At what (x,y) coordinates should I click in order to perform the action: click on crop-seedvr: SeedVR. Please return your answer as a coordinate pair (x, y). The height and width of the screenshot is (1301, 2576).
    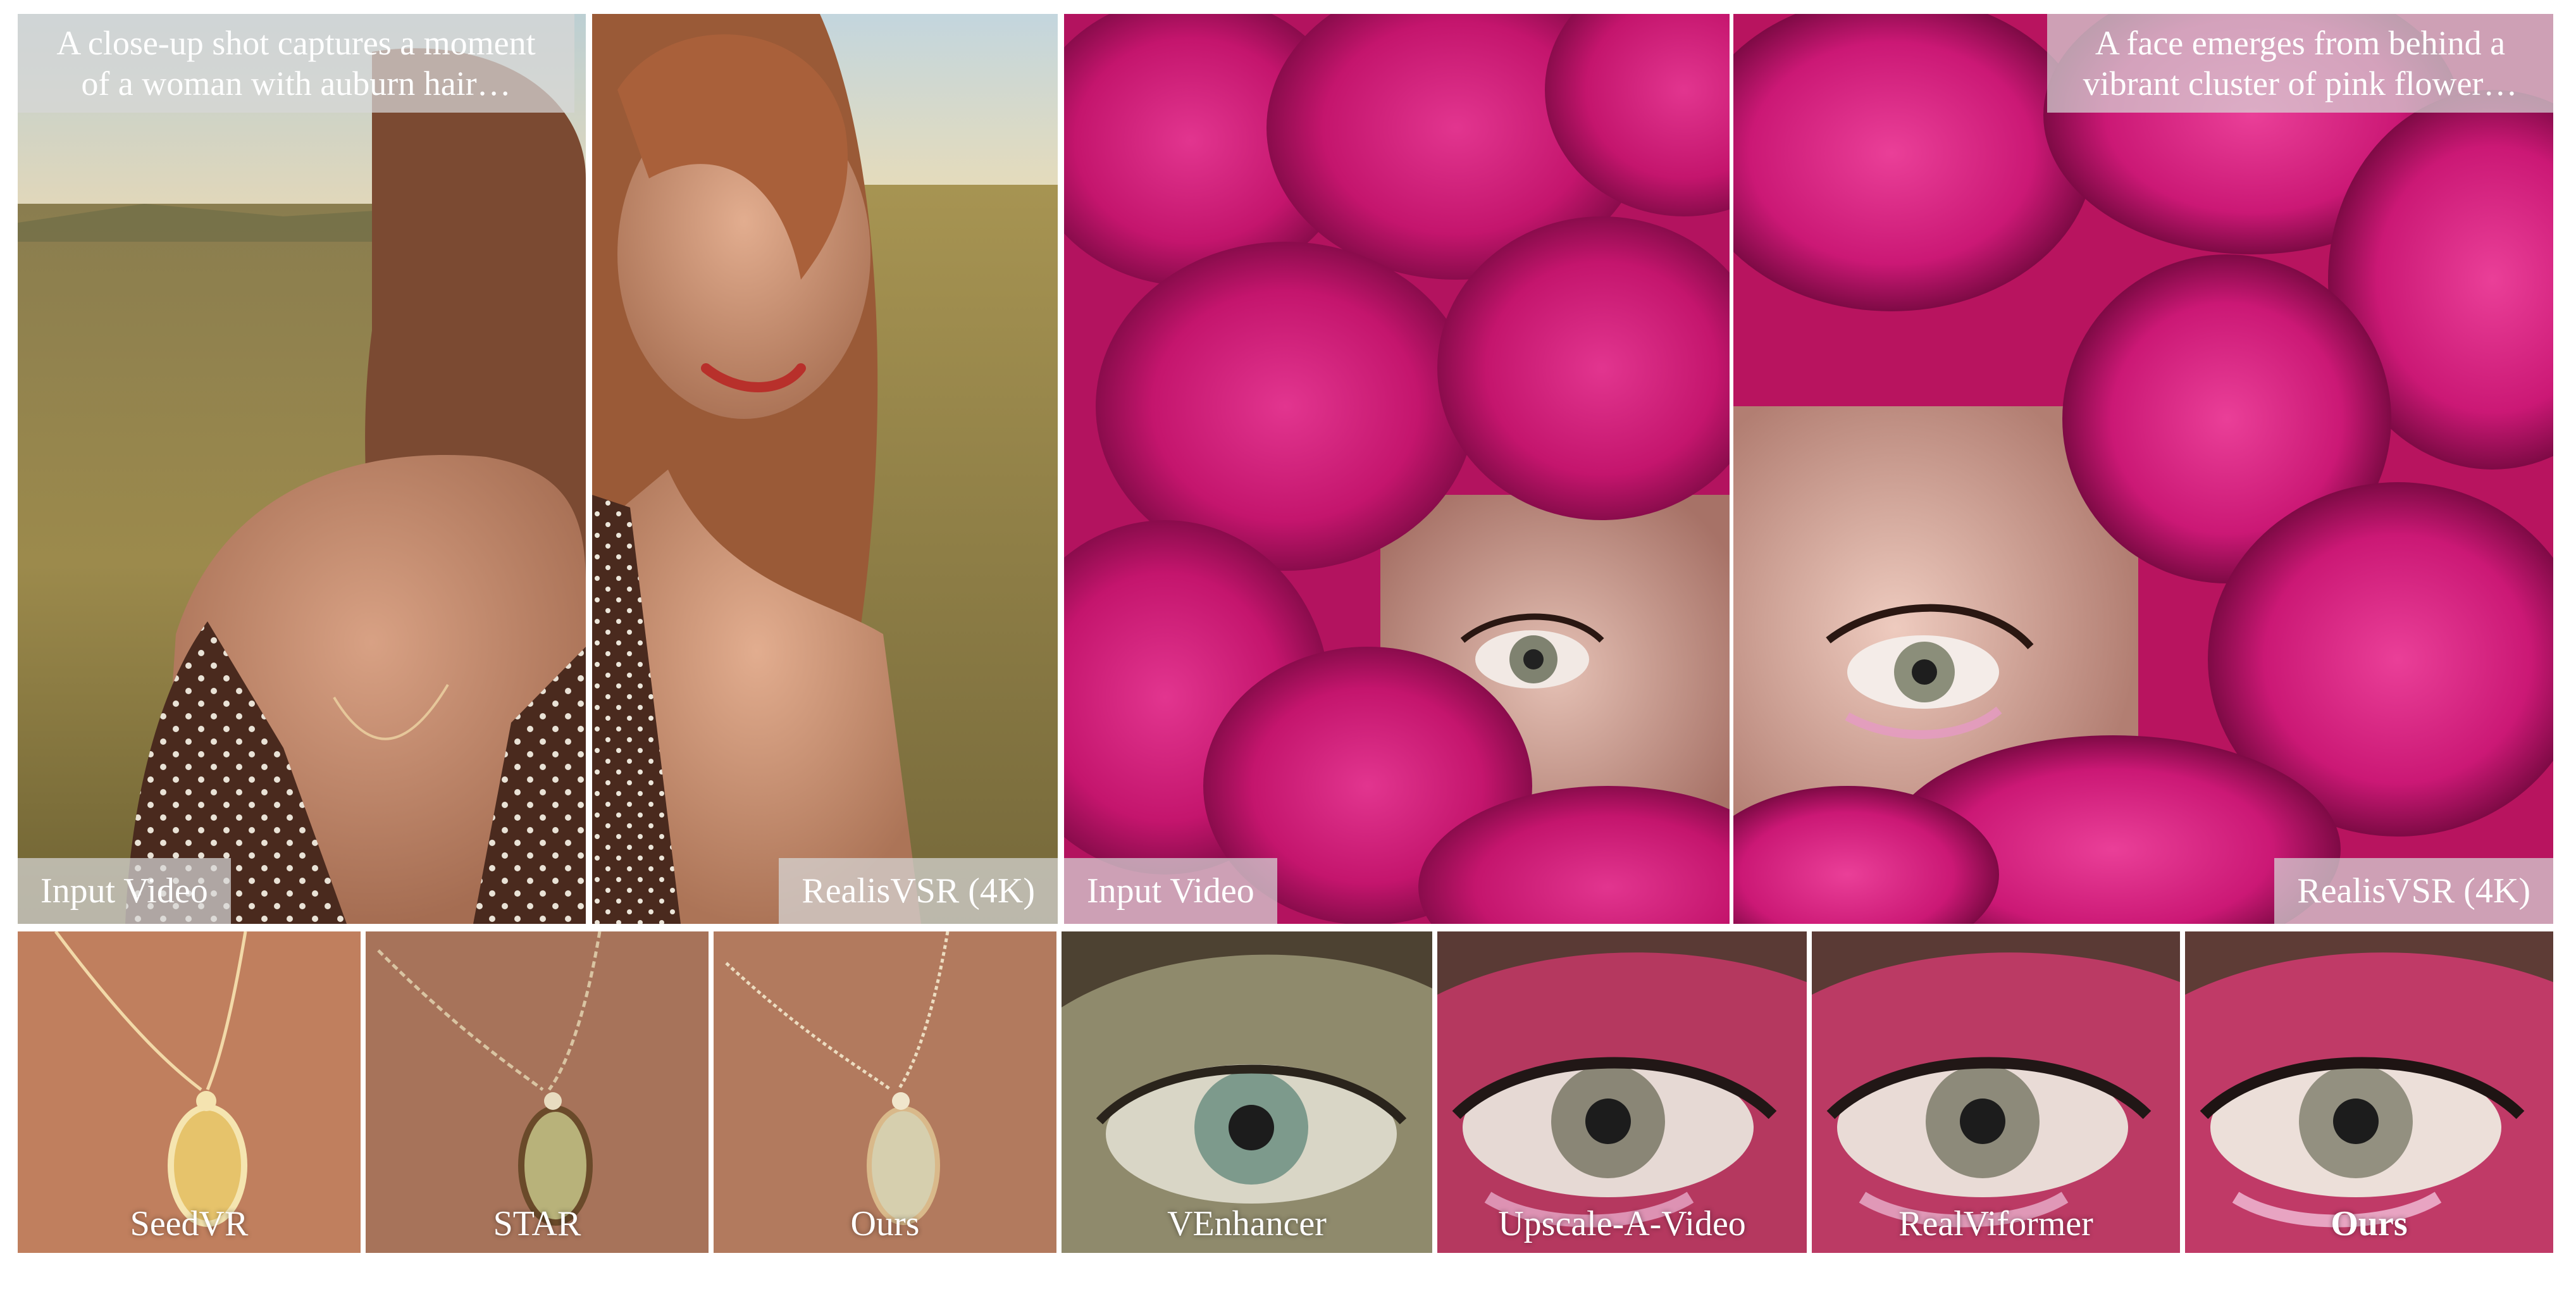
    Looking at the image, I should click on (190, 1092).